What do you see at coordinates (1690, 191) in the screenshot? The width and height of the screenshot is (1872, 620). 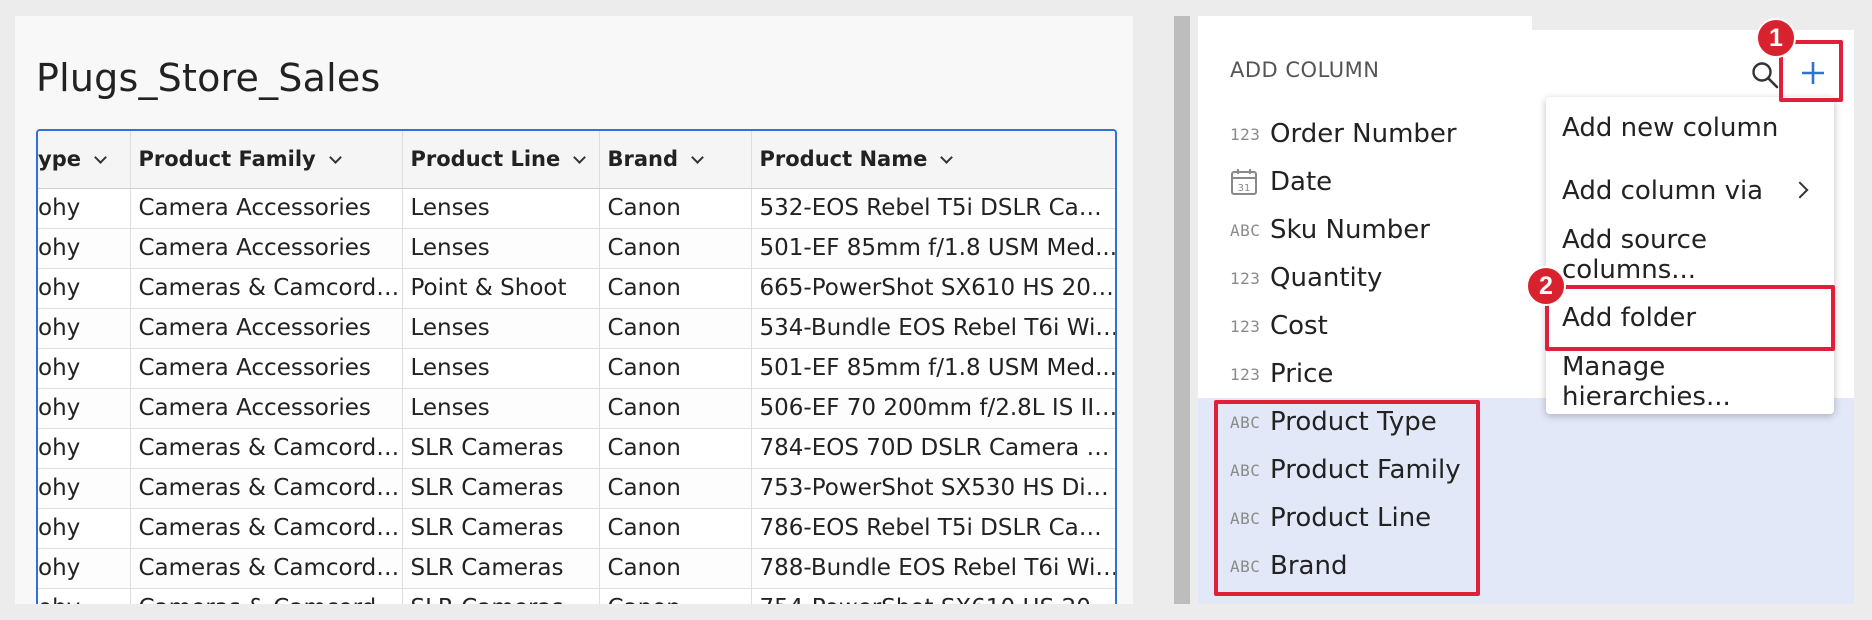 I see `menu-item-add-column-via: Add column via` at bounding box center [1690, 191].